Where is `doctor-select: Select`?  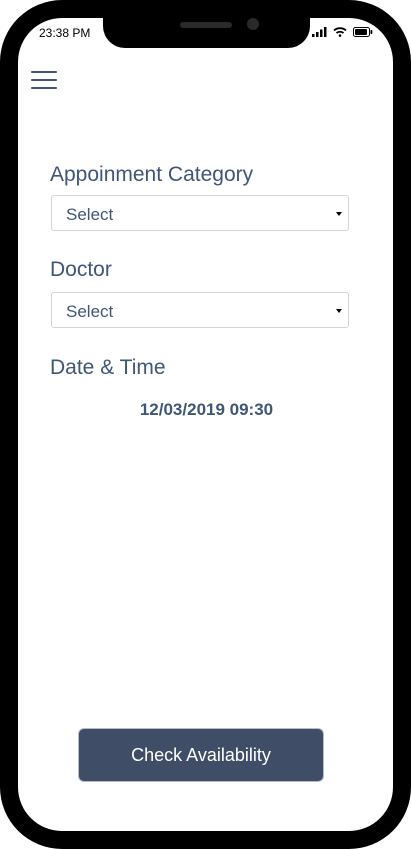 doctor-select: Select is located at coordinates (200, 310).